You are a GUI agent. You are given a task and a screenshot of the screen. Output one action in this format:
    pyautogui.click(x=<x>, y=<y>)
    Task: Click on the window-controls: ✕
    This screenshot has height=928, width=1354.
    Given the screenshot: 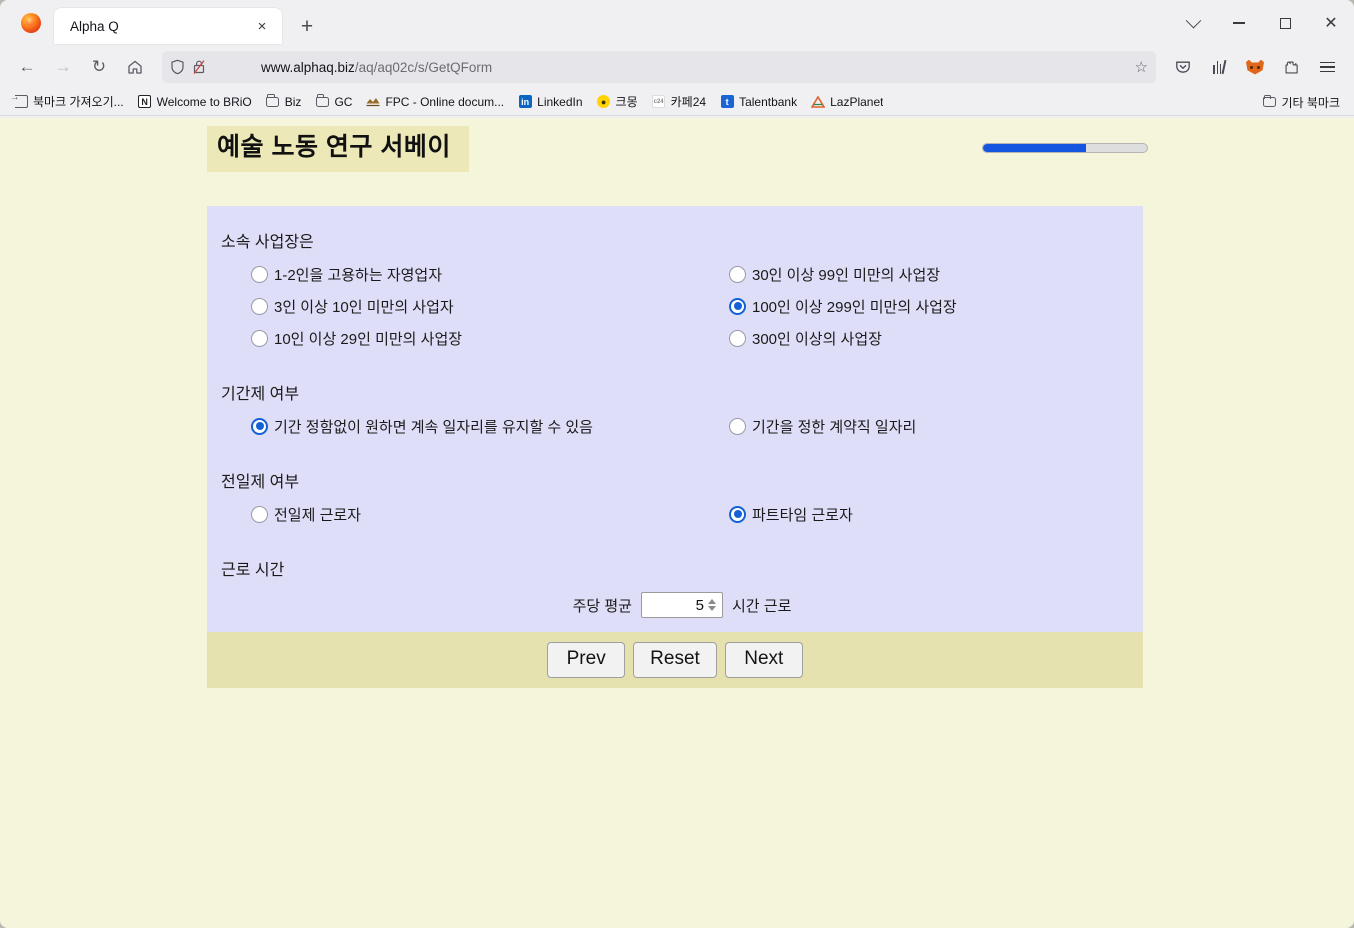 What is the action you would take?
    pyautogui.click(x=1262, y=23)
    